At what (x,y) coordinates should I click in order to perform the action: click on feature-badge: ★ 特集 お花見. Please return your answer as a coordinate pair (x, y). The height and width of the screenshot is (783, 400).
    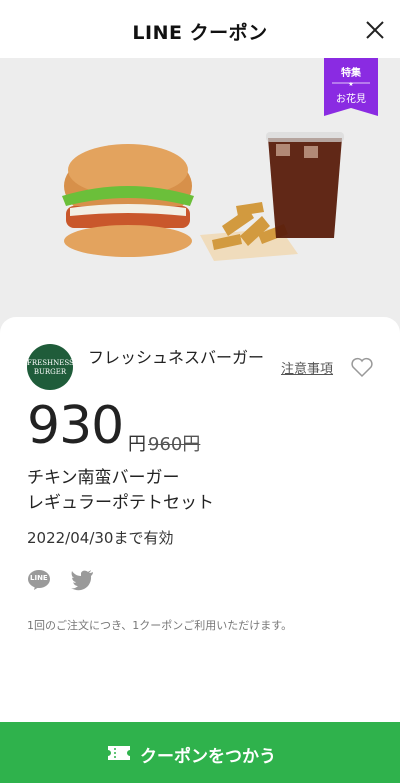
    Looking at the image, I should click on (351, 87).